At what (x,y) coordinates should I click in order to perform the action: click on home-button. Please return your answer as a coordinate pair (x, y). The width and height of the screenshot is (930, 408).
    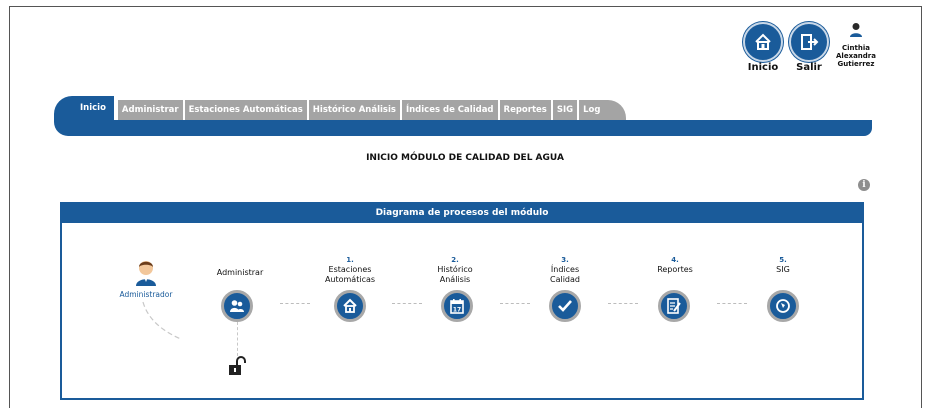
    Looking at the image, I should click on (763, 42).